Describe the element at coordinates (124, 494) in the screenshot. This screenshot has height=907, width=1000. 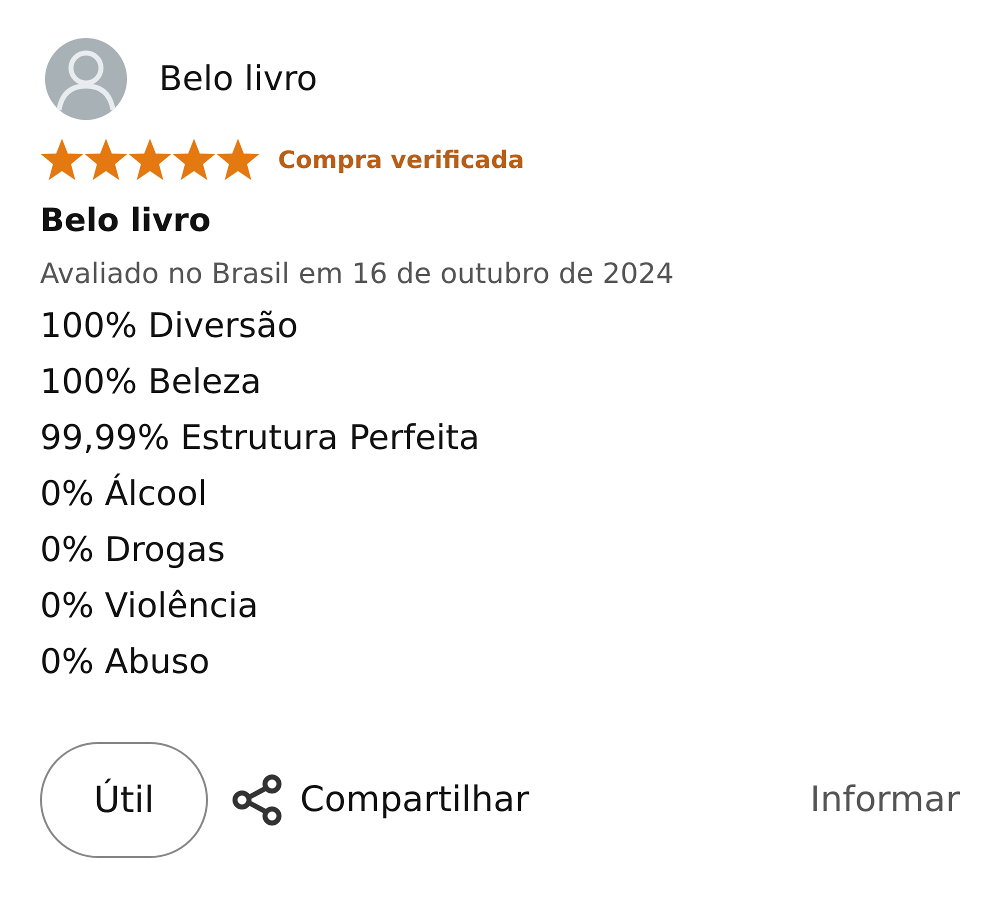
I see `review-text-line: 0% Álcool` at that location.